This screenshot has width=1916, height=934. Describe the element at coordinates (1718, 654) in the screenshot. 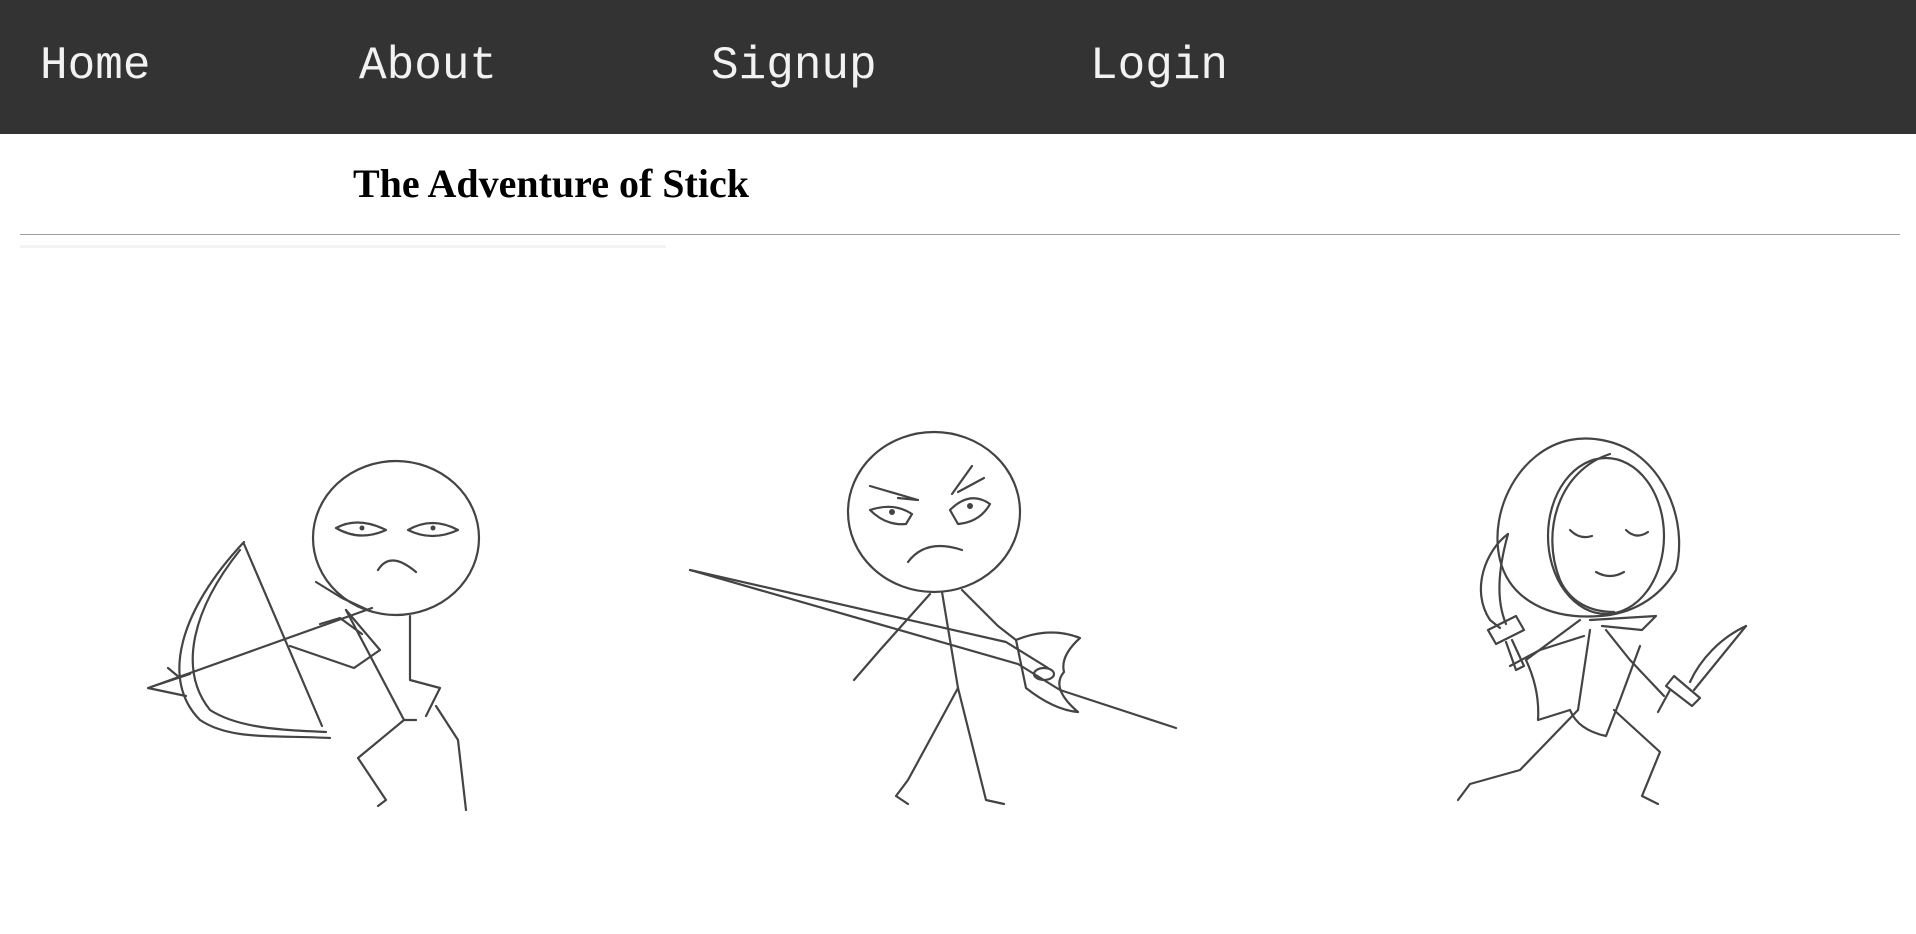

I see `hooded-right-dagger` at that location.